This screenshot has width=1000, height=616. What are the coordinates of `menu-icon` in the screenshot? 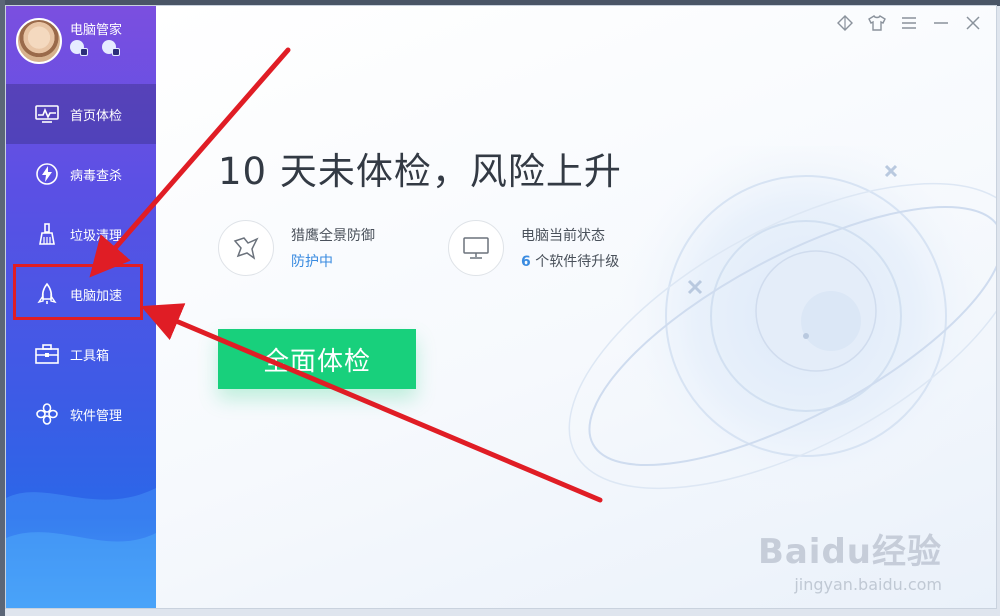 It's located at (909, 23).